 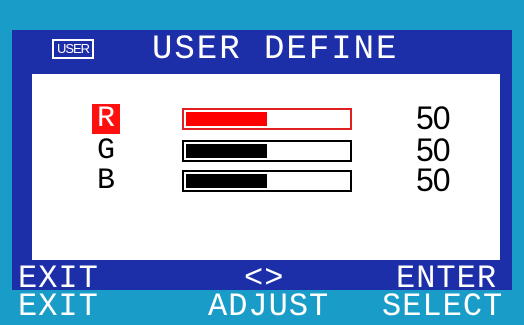 I want to click on channel-value-b: 50, so click(x=433, y=180).